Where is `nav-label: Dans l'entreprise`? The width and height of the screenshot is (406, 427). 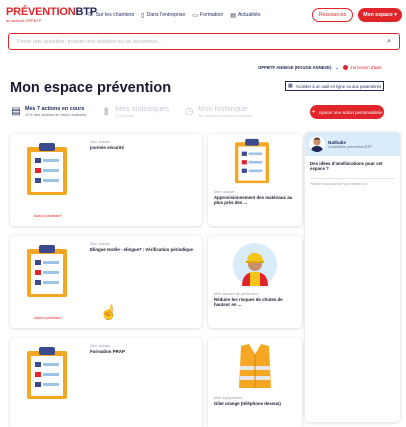
nav-label: Dans l'entreprise is located at coordinates (166, 15).